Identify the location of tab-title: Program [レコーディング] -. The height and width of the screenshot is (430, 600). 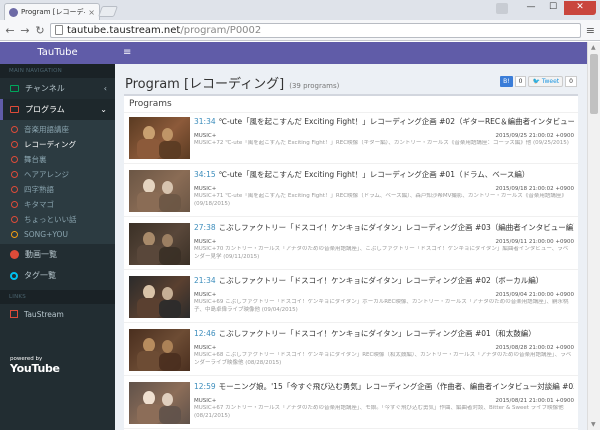
(53, 12).